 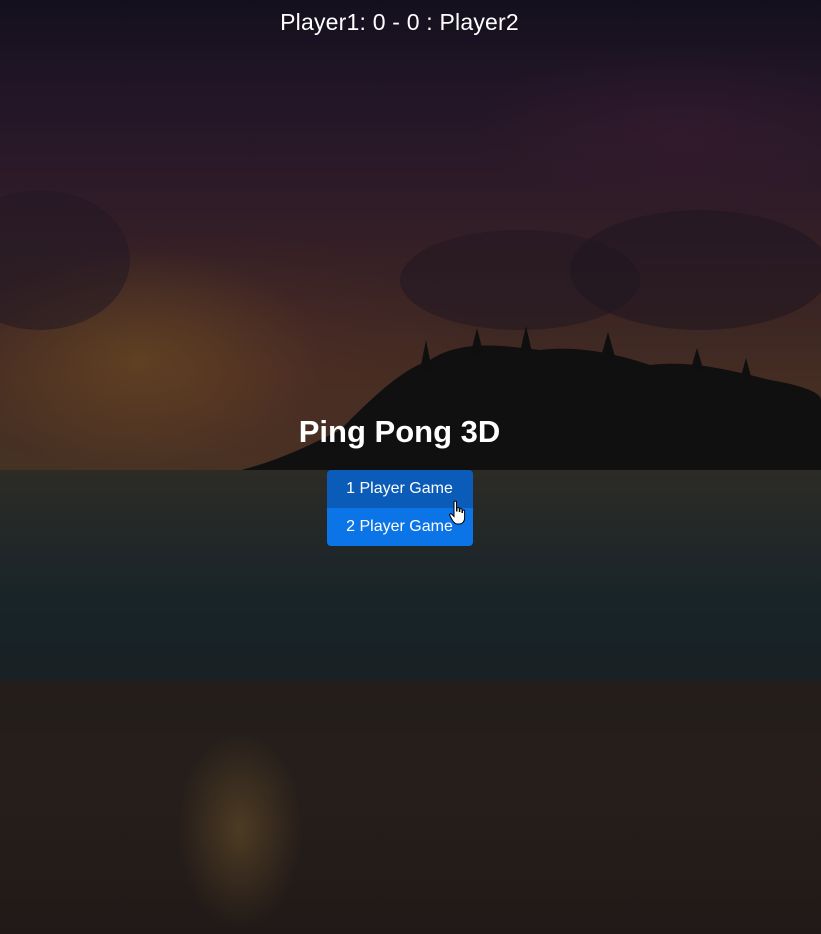 What do you see at coordinates (457, 512) in the screenshot?
I see `hand-pointer-icon` at bounding box center [457, 512].